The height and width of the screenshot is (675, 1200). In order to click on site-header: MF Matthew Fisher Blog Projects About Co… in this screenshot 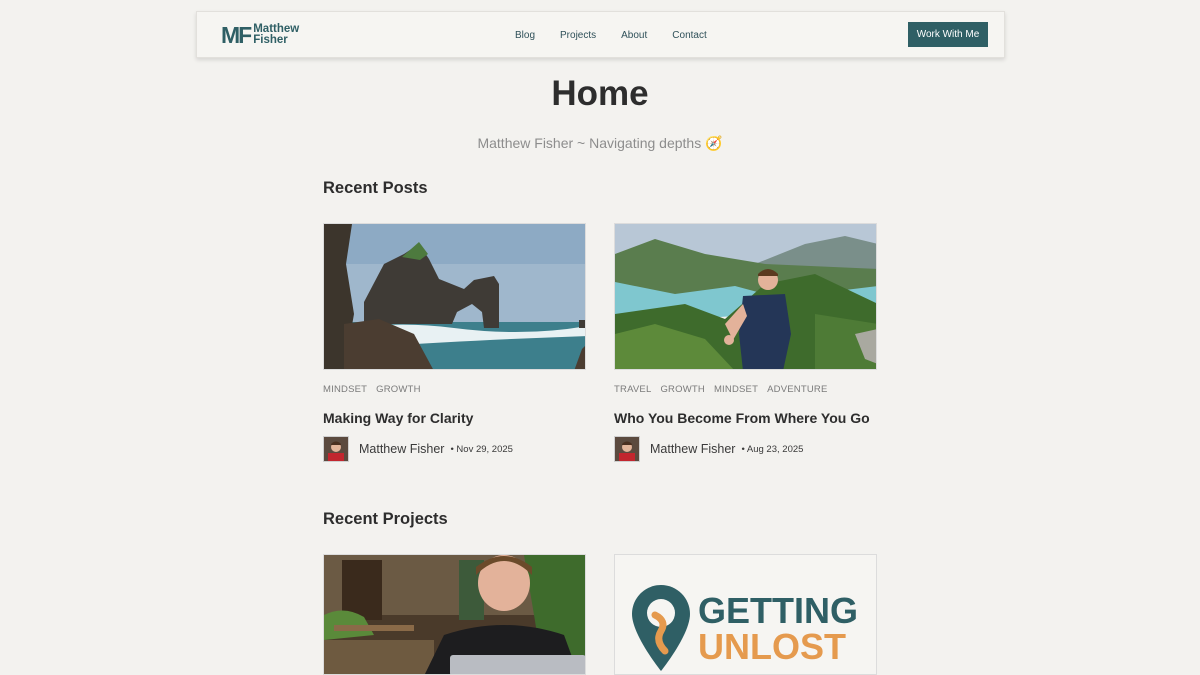, I will do `click(600, 34)`.